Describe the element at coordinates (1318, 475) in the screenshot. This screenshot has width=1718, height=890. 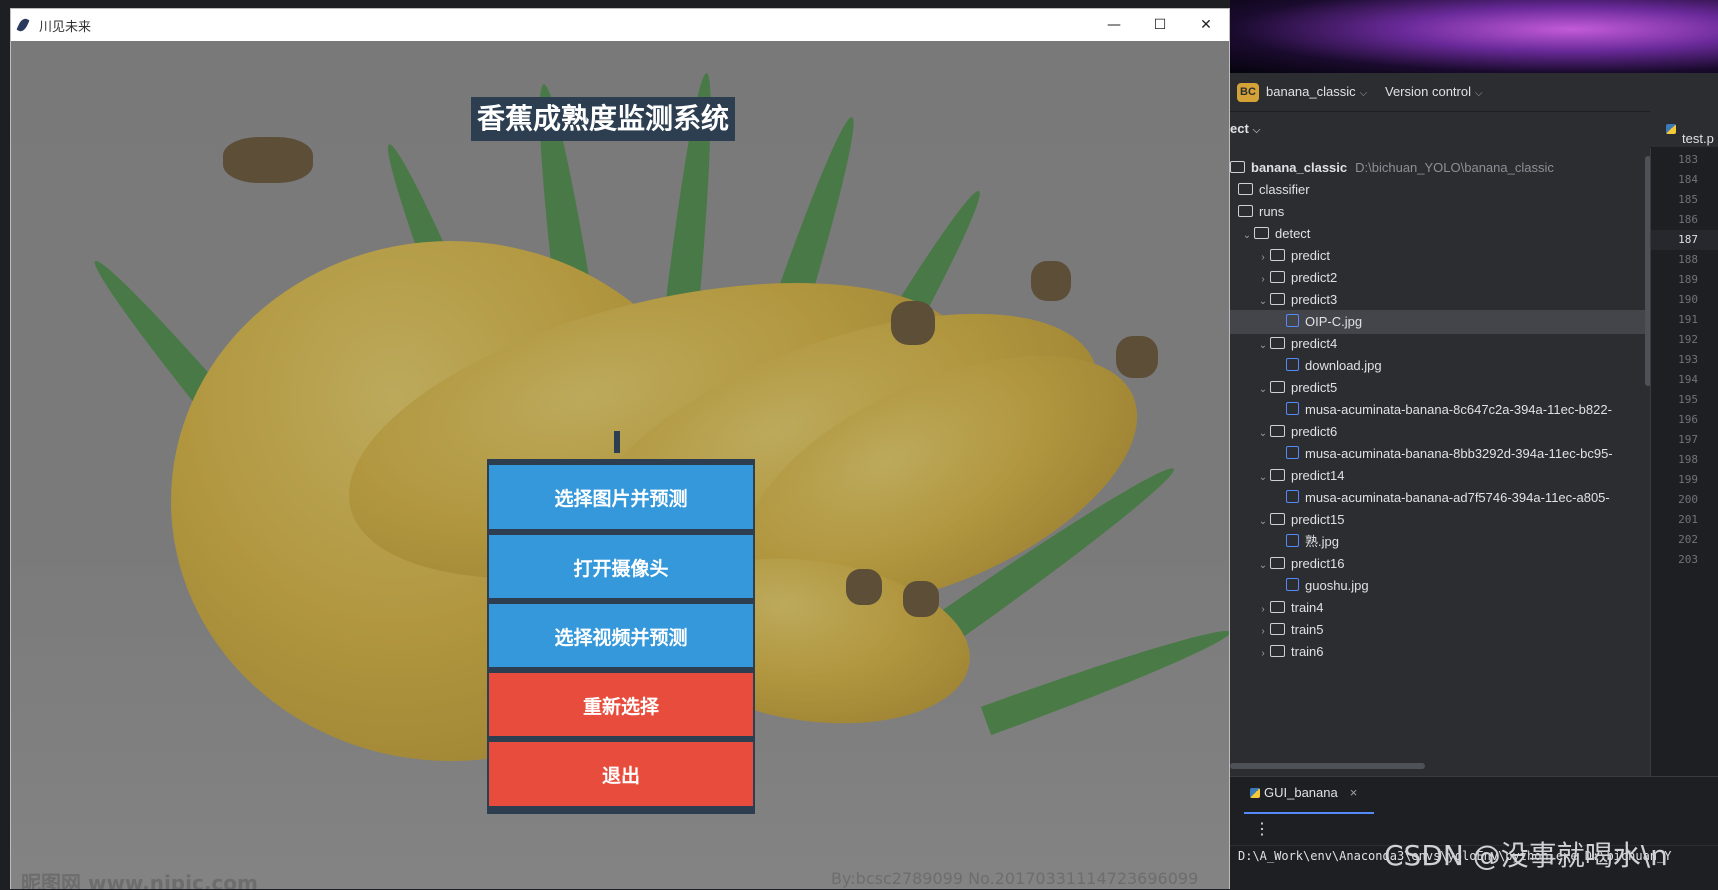
I see `tree-item-label: predict14` at that location.